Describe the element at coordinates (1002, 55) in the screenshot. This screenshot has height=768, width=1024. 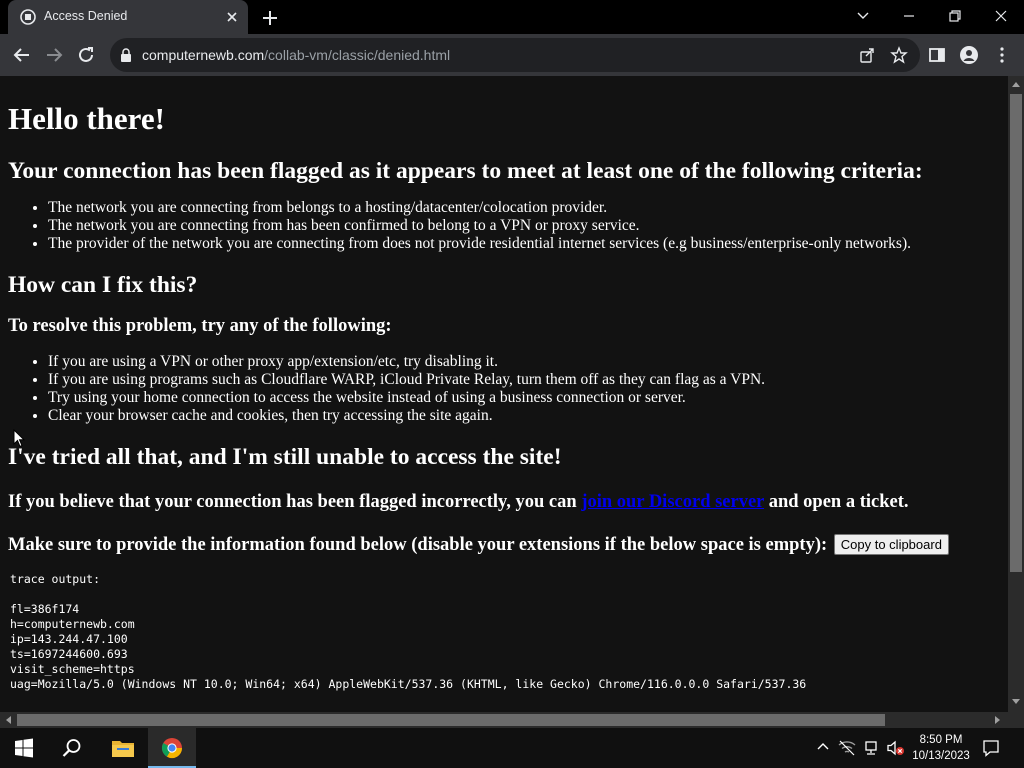
I see `kebab-menu-icon` at that location.